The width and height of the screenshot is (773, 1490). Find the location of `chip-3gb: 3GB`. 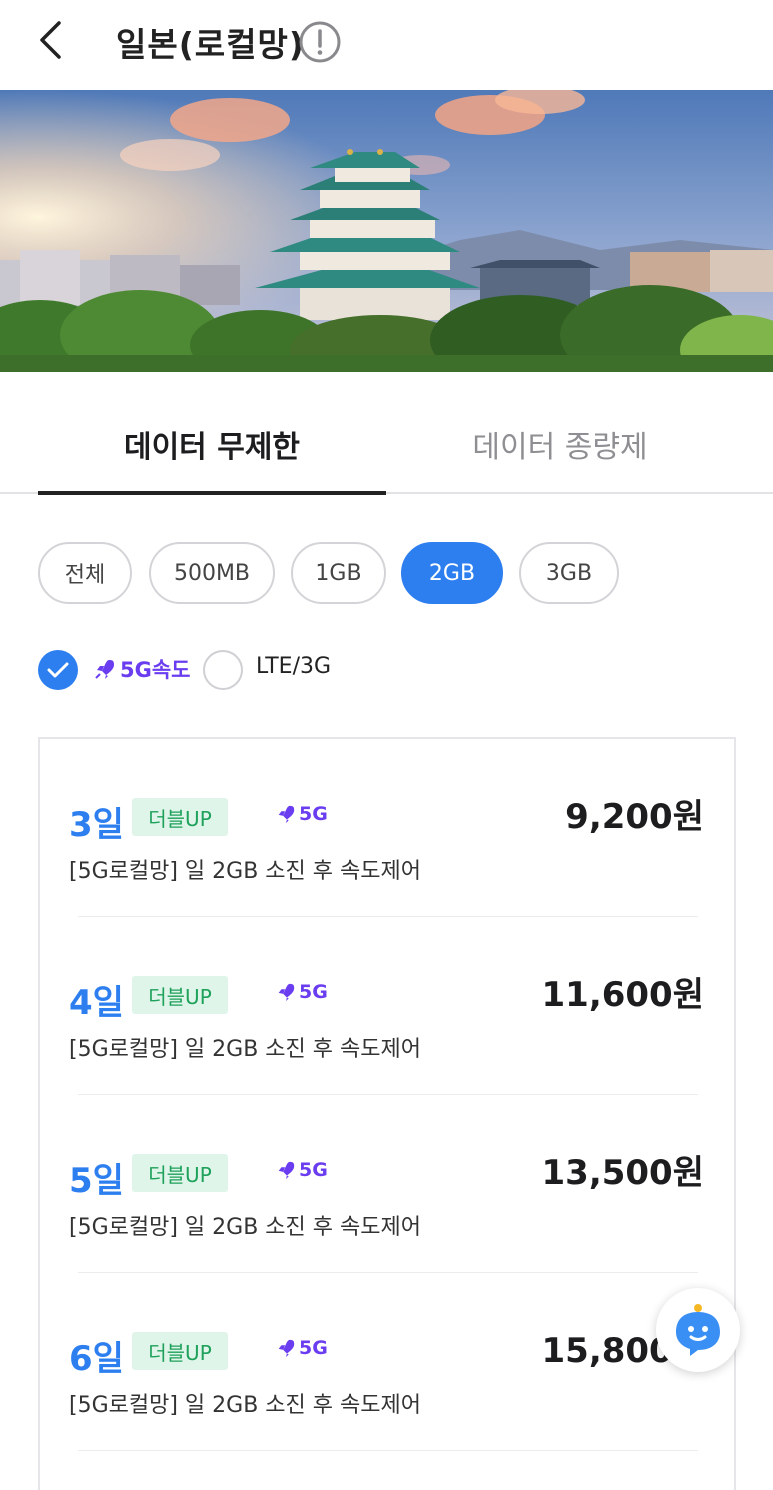

chip-3gb: 3GB is located at coordinates (569, 573).